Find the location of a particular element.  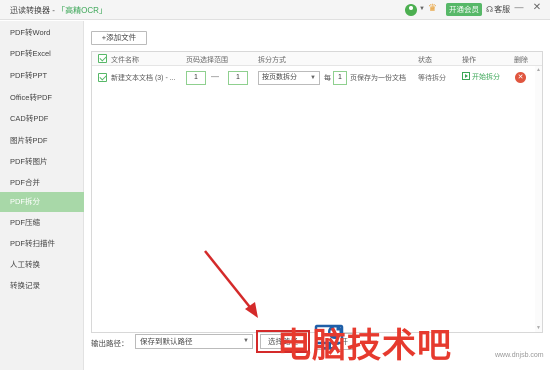

sidebar-item-pdf-split: PDF拆分 is located at coordinates (42, 202).